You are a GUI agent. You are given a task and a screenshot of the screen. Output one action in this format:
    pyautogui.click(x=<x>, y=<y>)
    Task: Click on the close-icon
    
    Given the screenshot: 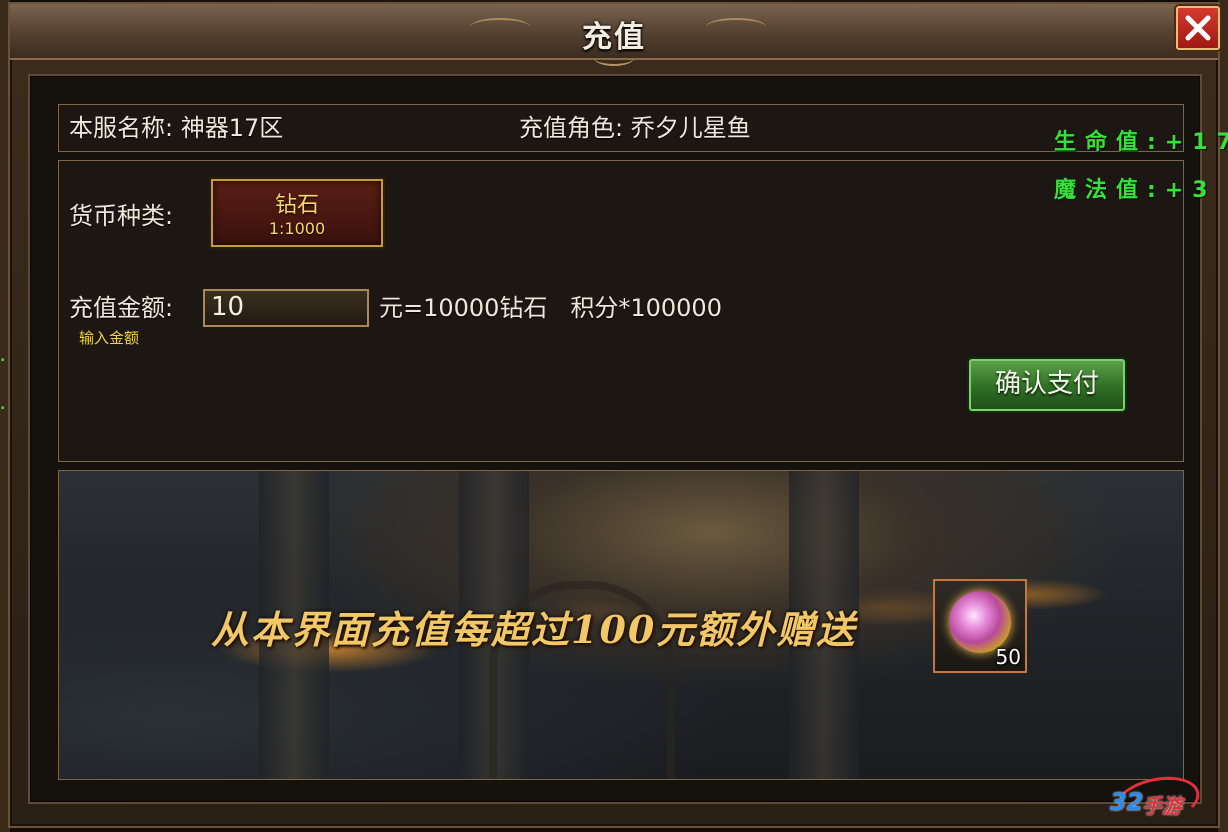 What is the action you would take?
    pyautogui.click(x=1198, y=28)
    